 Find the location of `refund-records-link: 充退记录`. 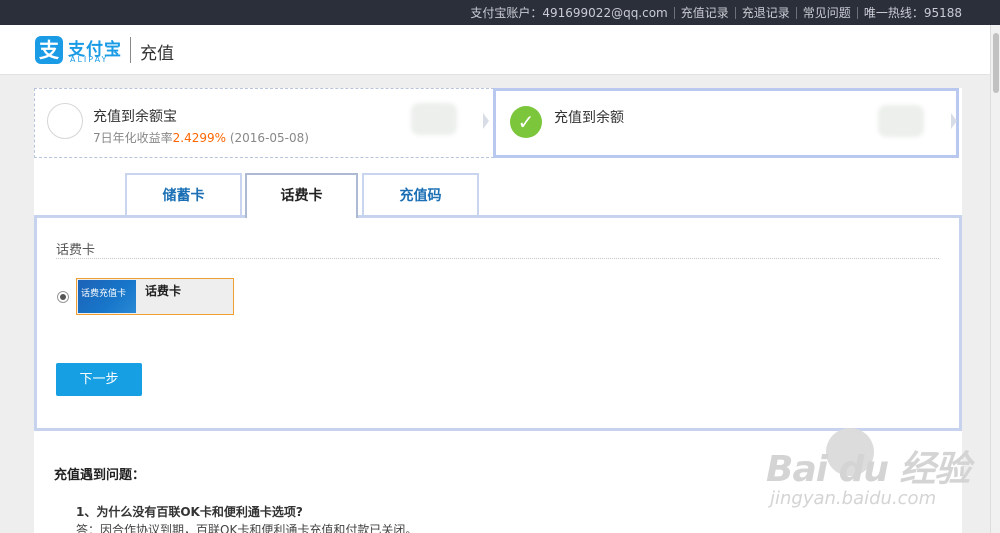

refund-records-link: 充退记录 is located at coordinates (766, 12).